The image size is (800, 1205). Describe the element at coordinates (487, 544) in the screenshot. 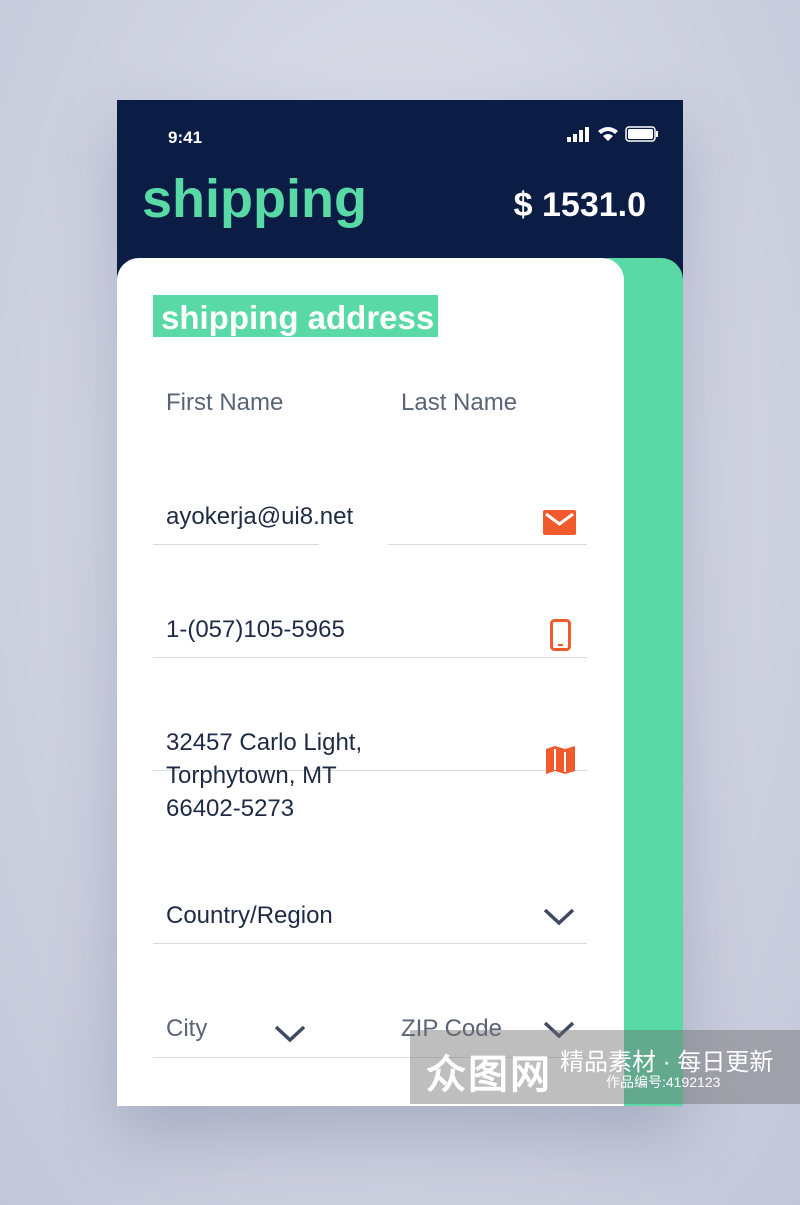

I see `last-name-underline` at that location.